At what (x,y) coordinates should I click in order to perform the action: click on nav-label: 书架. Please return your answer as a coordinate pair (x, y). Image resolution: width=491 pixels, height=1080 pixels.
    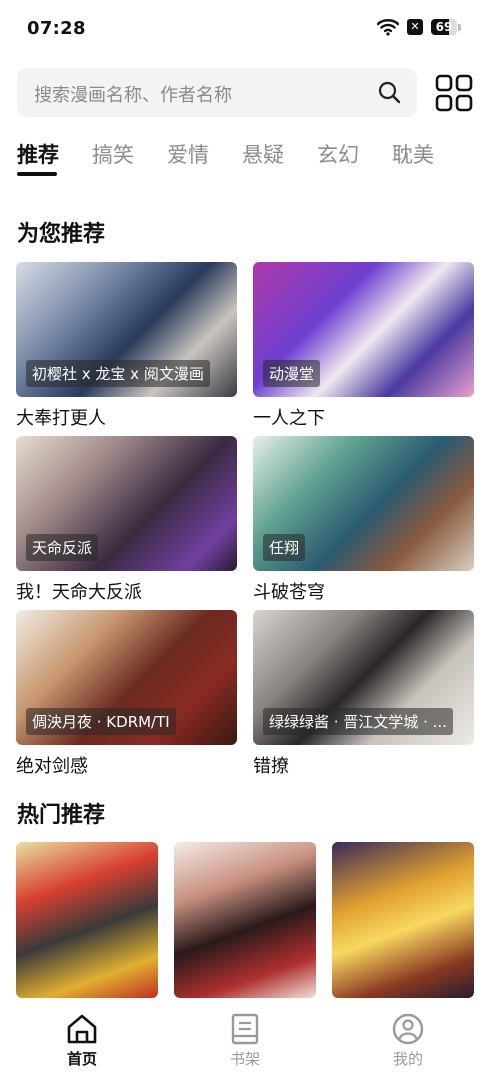
    Looking at the image, I should click on (244, 1059).